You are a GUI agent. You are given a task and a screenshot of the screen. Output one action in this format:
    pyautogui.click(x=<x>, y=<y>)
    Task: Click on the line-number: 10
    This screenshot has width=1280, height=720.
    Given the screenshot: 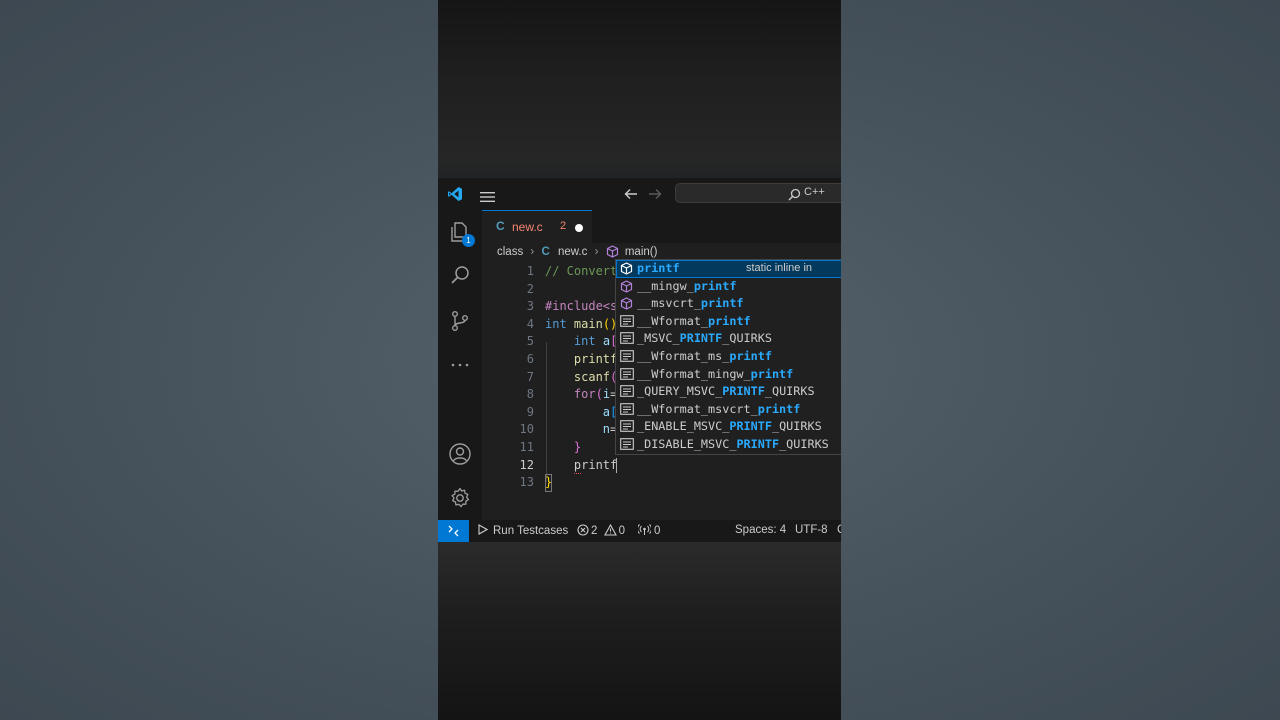 What is the action you would take?
    pyautogui.click(x=526, y=429)
    